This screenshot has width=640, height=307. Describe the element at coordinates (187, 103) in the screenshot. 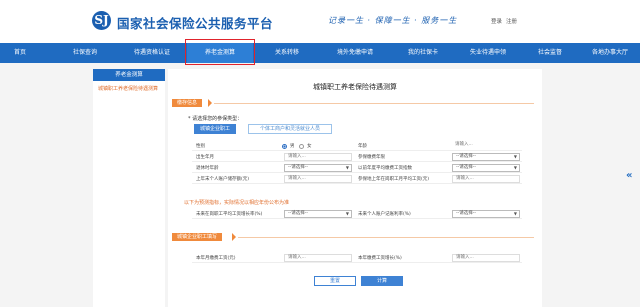

I see `section-tag-contribution: 缴存信息` at that location.